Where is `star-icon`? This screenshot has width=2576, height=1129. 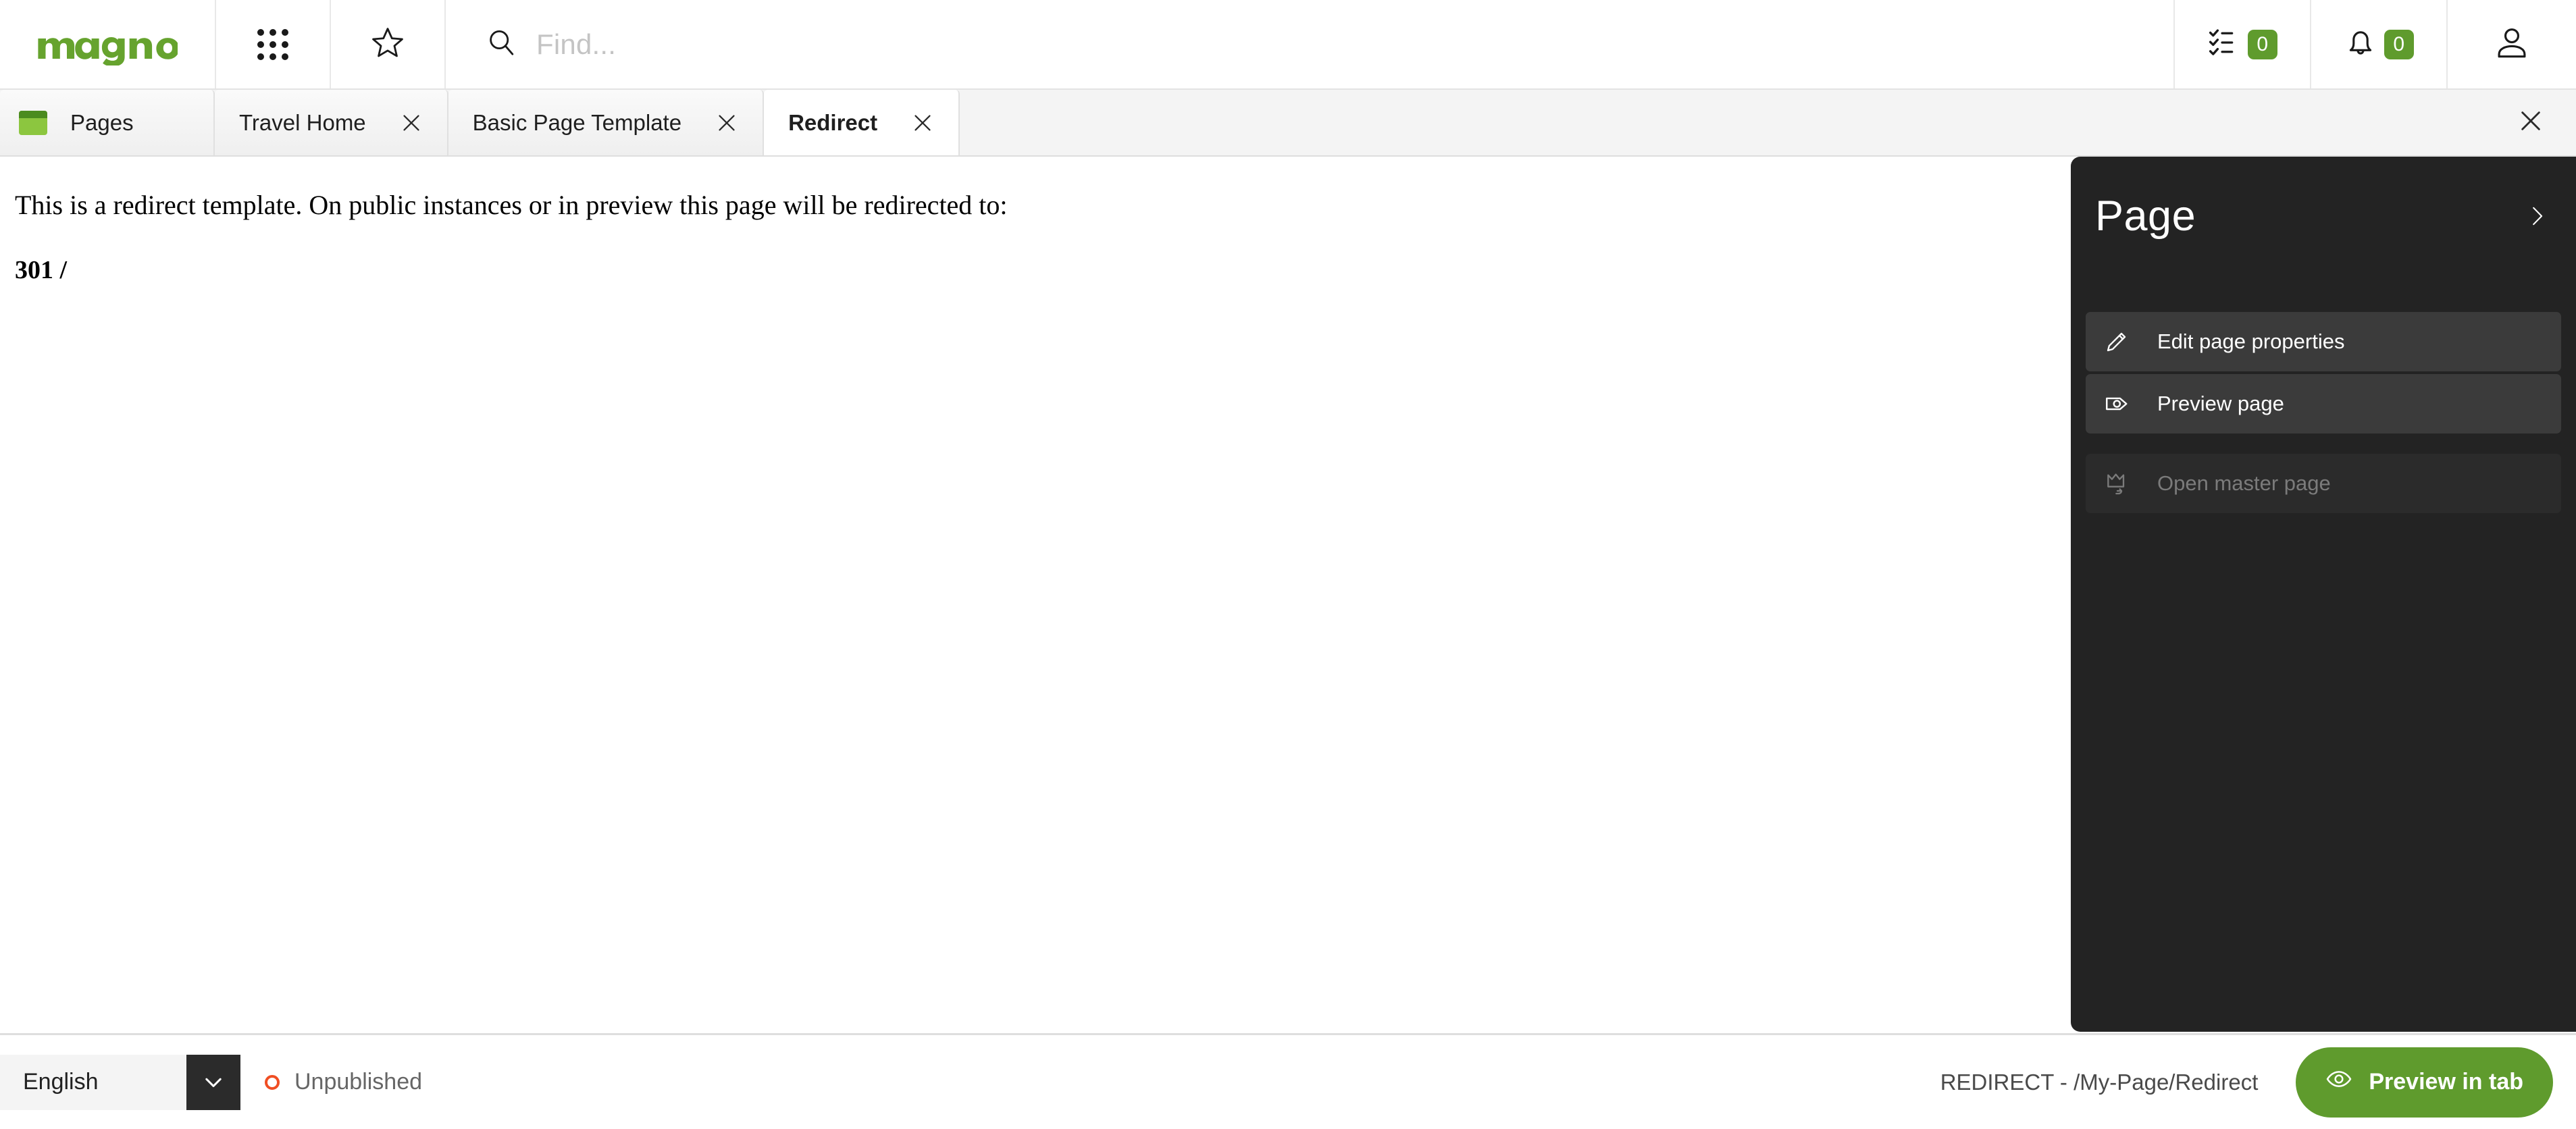 star-icon is located at coordinates (387, 44).